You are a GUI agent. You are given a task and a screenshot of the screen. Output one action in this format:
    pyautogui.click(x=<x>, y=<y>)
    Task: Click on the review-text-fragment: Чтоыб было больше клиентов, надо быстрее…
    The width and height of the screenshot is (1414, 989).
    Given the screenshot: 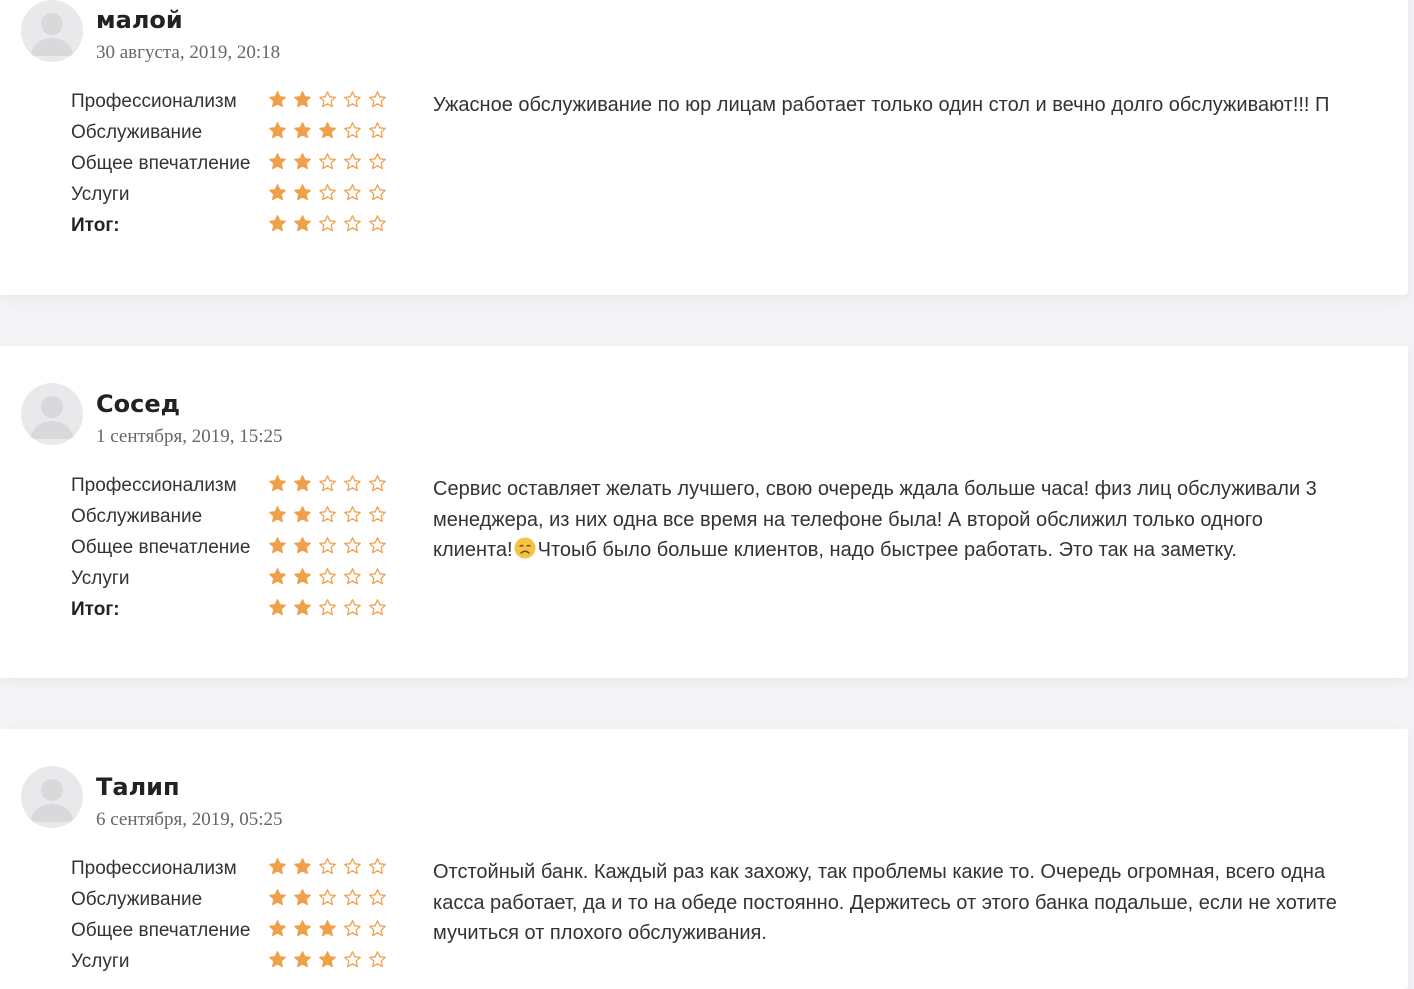 What is the action you would take?
    pyautogui.click(x=887, y=550)
    